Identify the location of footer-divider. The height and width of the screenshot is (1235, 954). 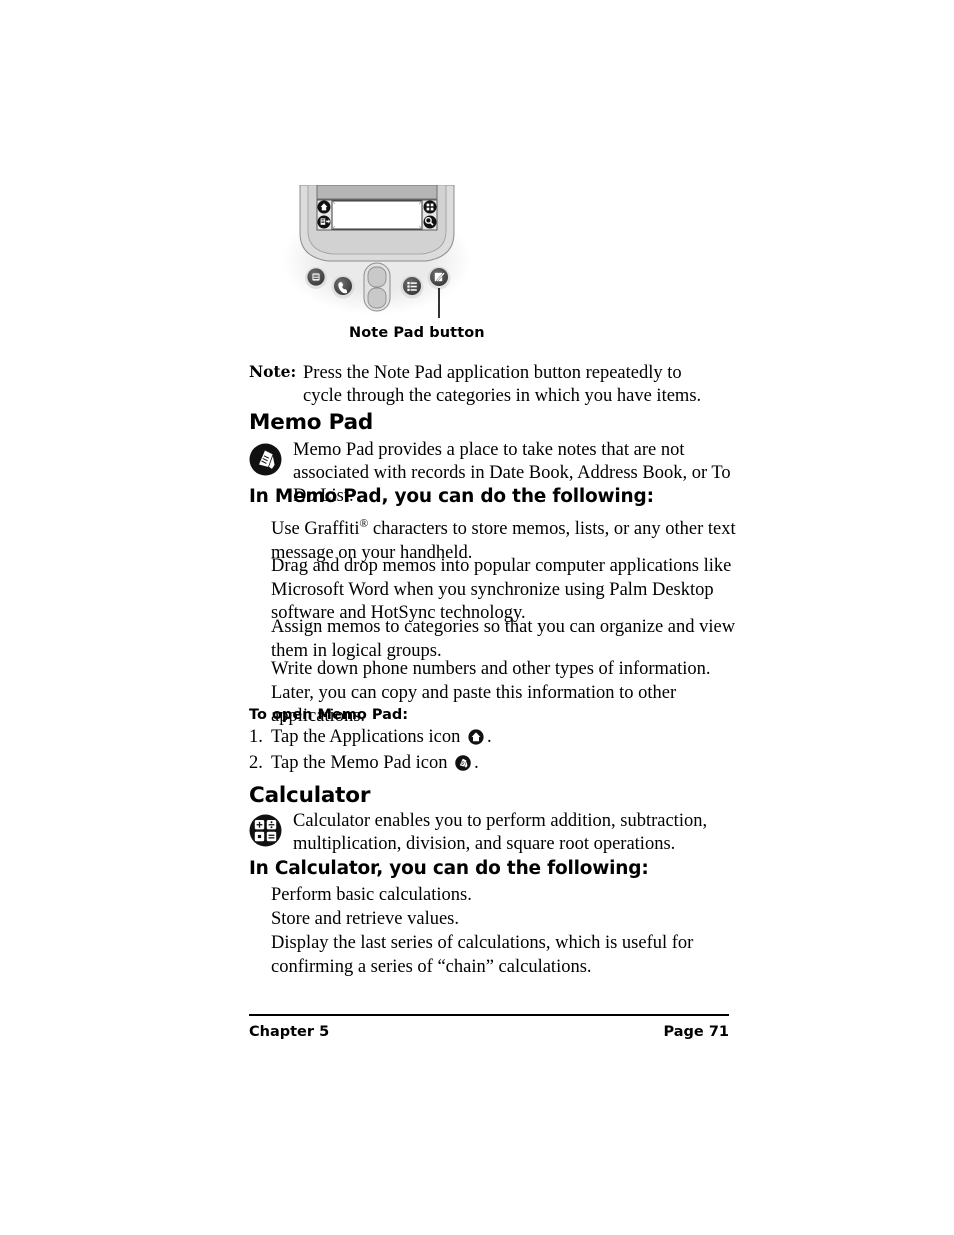
(489, 1015).